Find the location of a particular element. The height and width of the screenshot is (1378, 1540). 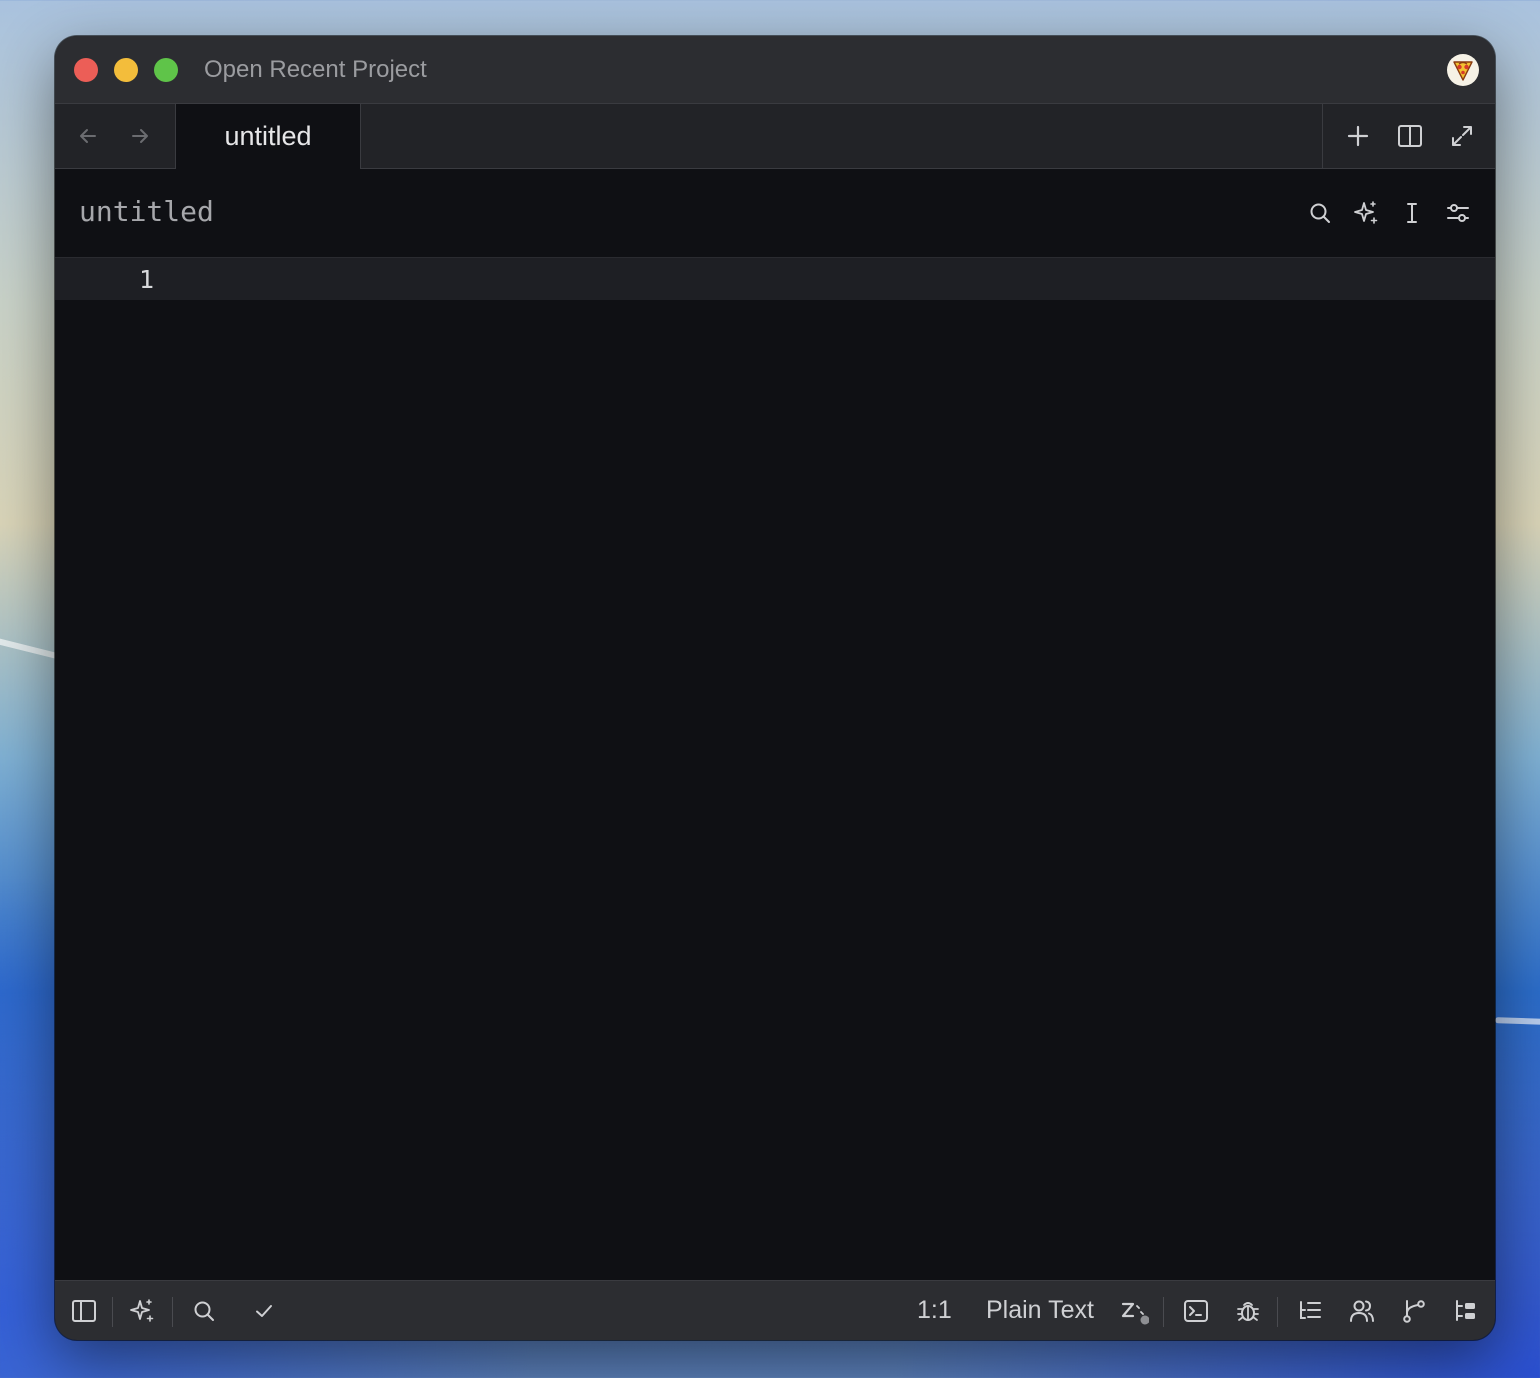

tab-bar: untitled is located at coordinates (775, 136).